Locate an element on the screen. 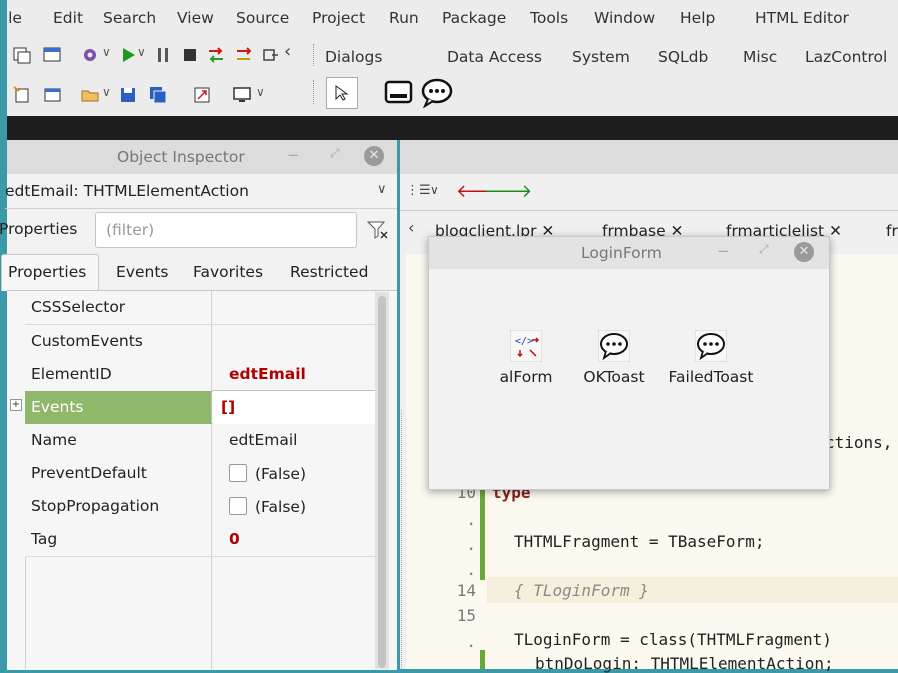 Image resolution: width=898 pixels, height=673 pixels. pause-icon is located at coordinates (163, 55).